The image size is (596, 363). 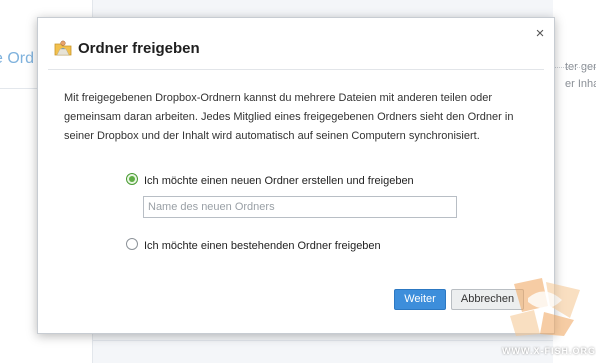 I want to click on background-text-line: er Inhalt w, so click(x=580, y=84).